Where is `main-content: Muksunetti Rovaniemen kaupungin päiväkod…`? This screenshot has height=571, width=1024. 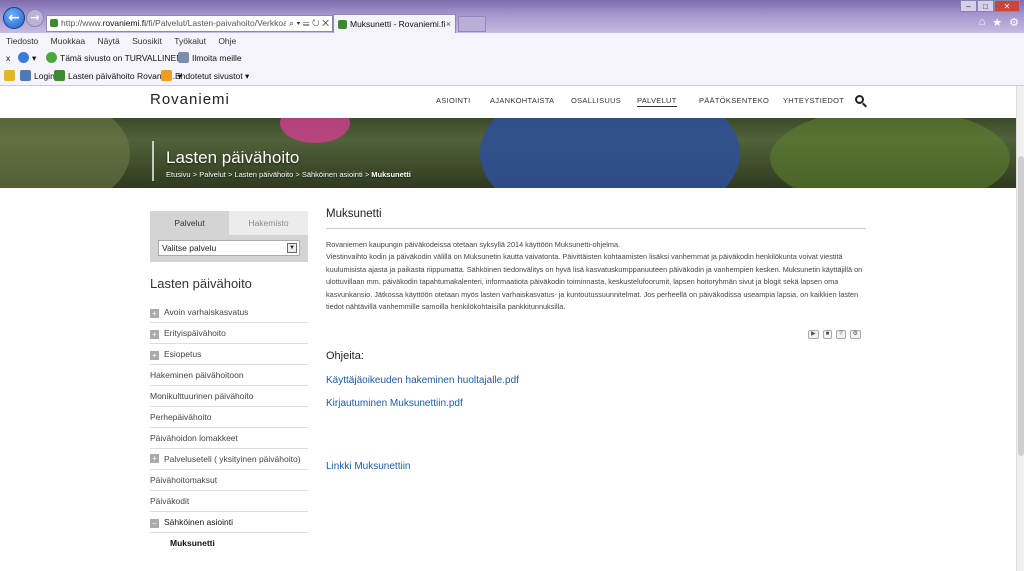
main-content: Muksunetti Rovaniemen kaupungin päiväkod… is located at coordinates (596, 260).